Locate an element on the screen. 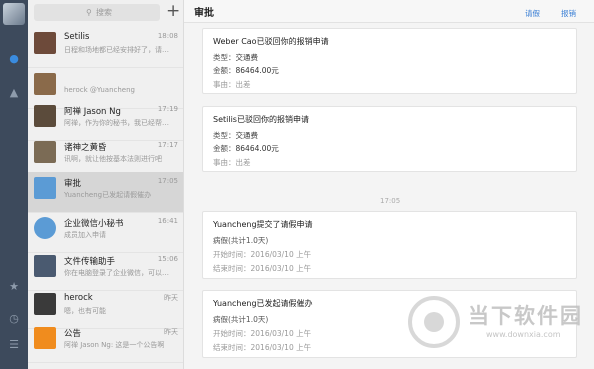 This screenshot has height=369, width=594. conversation-name: 诸神之黄昏 is located at coordinates (85, 148).